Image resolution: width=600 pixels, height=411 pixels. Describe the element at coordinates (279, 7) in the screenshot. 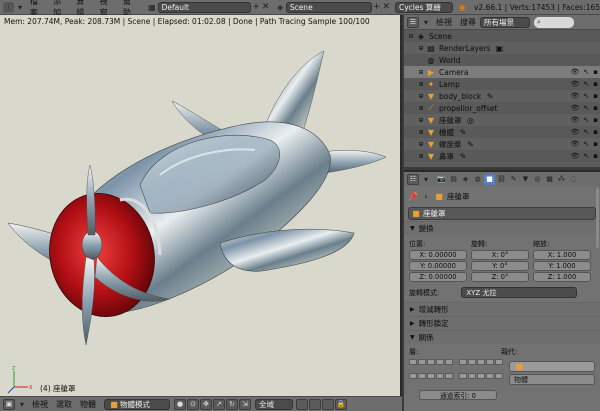

I see `scene-icon: ◈` at that location.